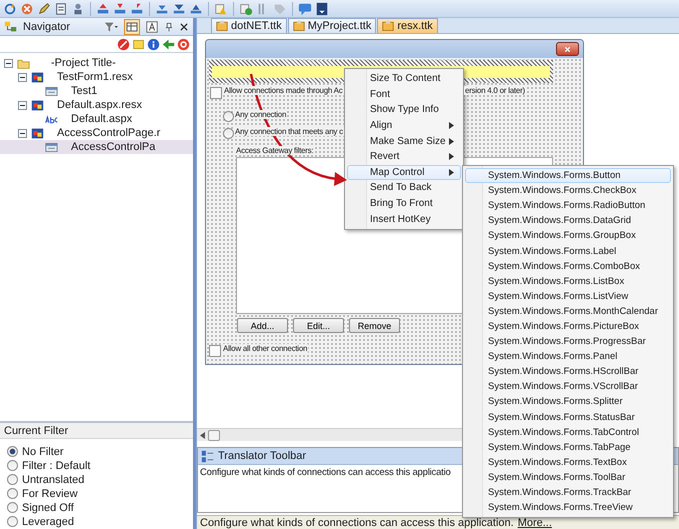  What do you see at coordinates (138, 44) in the screenshot?
I see `note-icon` at bounding box center [138, 44].